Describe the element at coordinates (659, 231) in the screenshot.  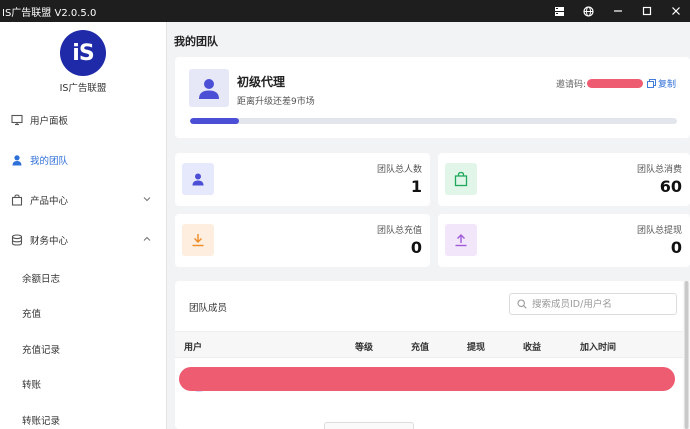
I see `stat-label: 团队总提现` at that location.